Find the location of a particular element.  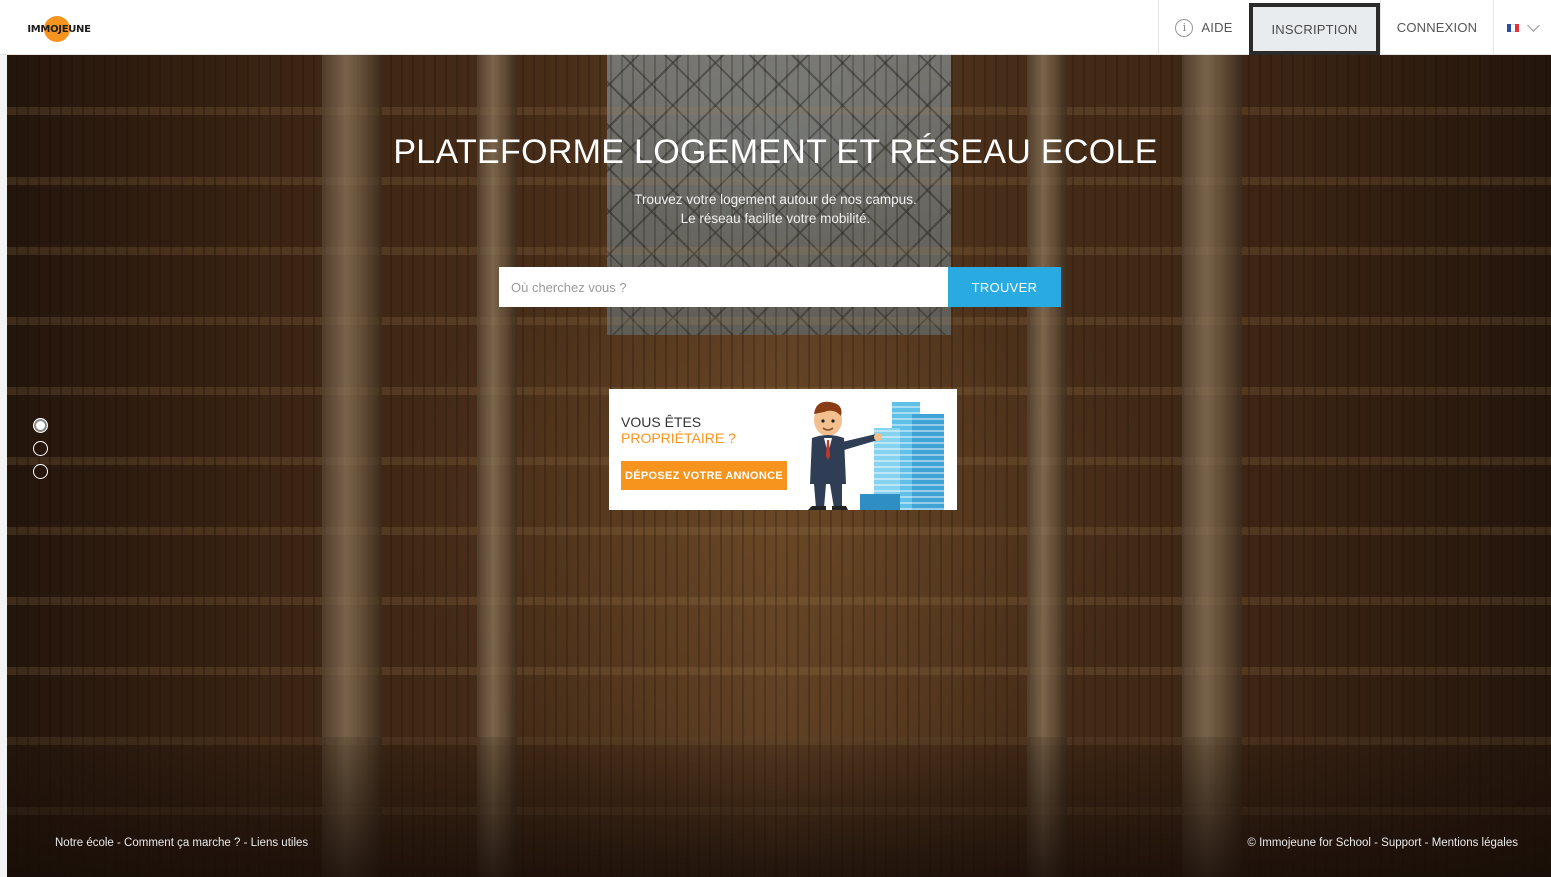

nav-aide: i AIDE is located at coordinates (1203, 27).